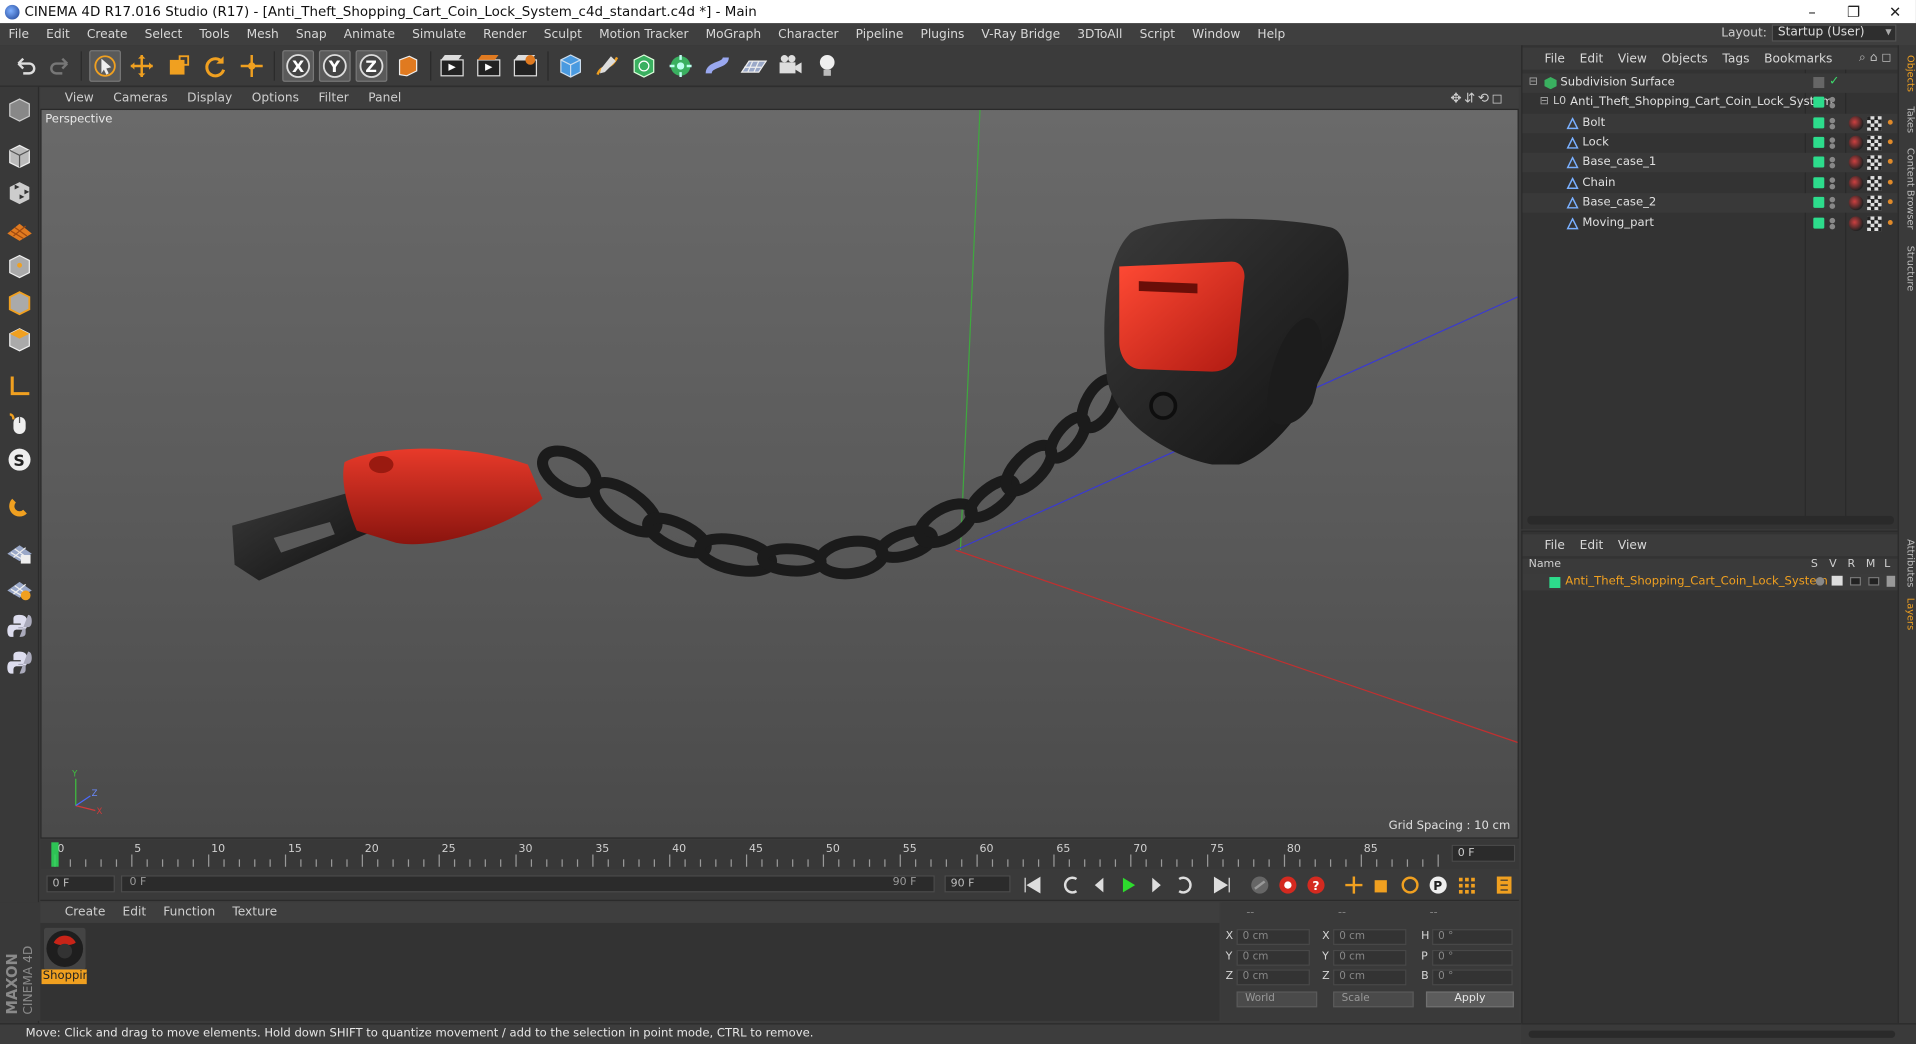  I want to click on coord-size-z-field: 0 cm, so click(1370, 977).